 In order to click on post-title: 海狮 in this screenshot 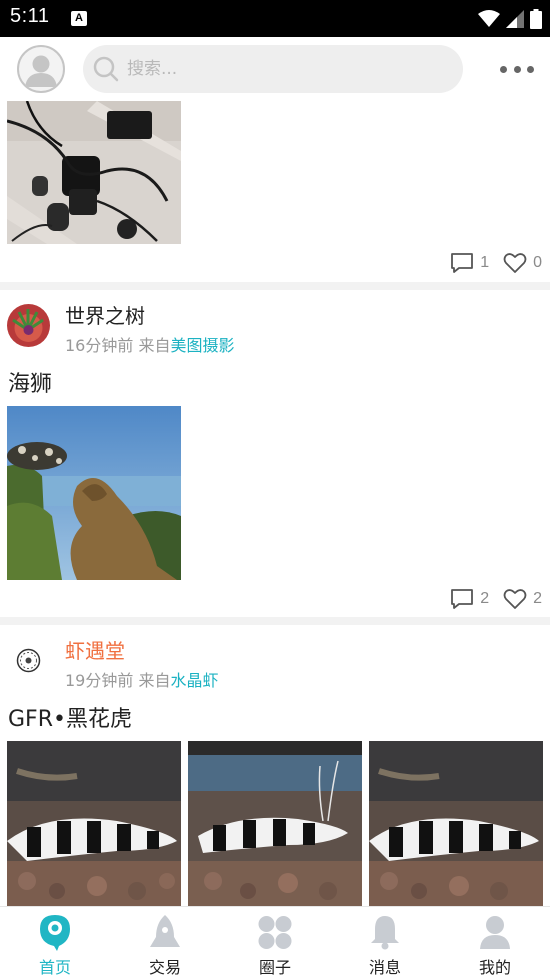, I will do `click(30, 382)`.